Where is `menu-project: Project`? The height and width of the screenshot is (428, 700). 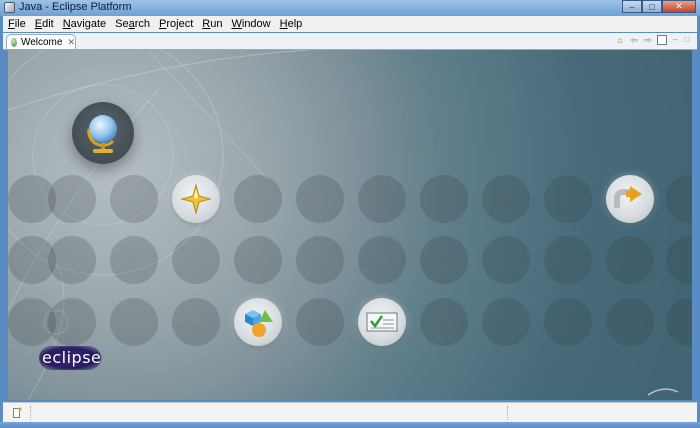 menu-project: Project is located at coordinates (175, 24).